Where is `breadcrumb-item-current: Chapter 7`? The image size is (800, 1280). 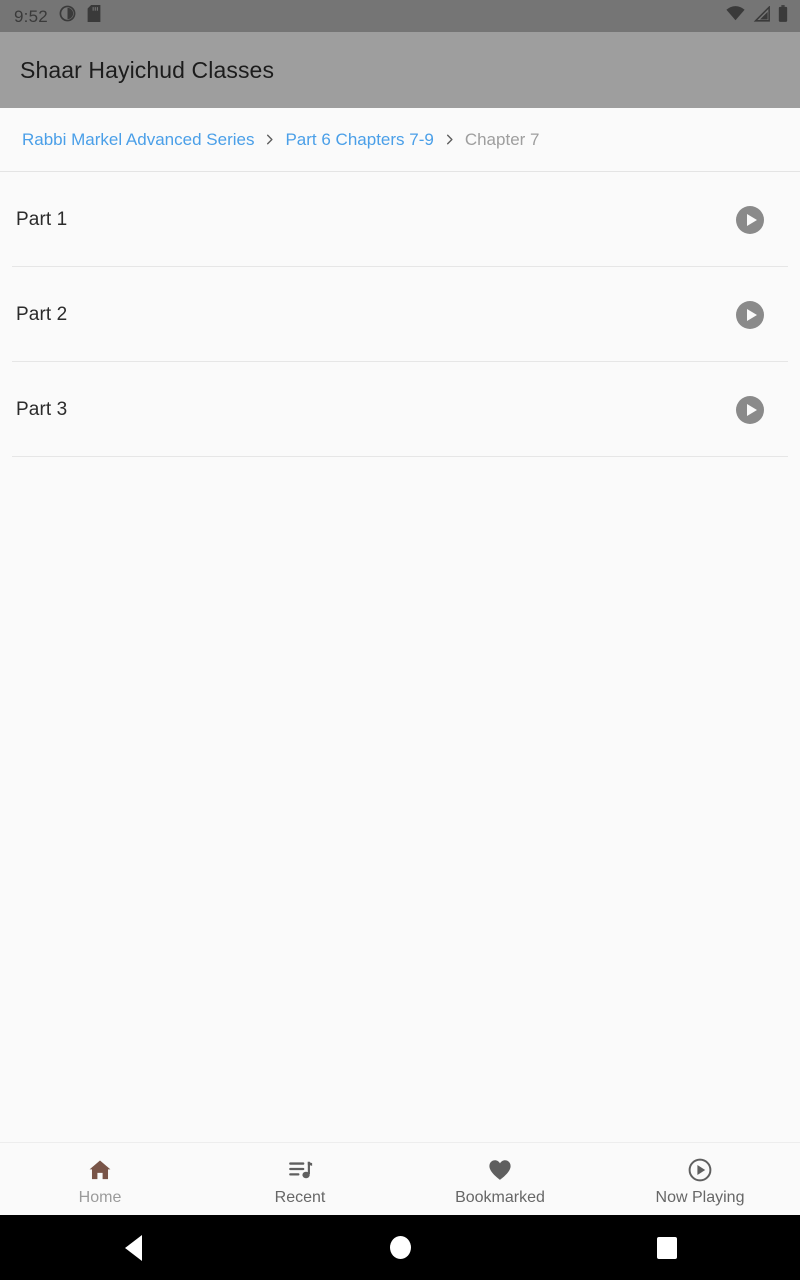
breadcrumb-item-current: Chapter 7 is located at coordinates (502, 139).